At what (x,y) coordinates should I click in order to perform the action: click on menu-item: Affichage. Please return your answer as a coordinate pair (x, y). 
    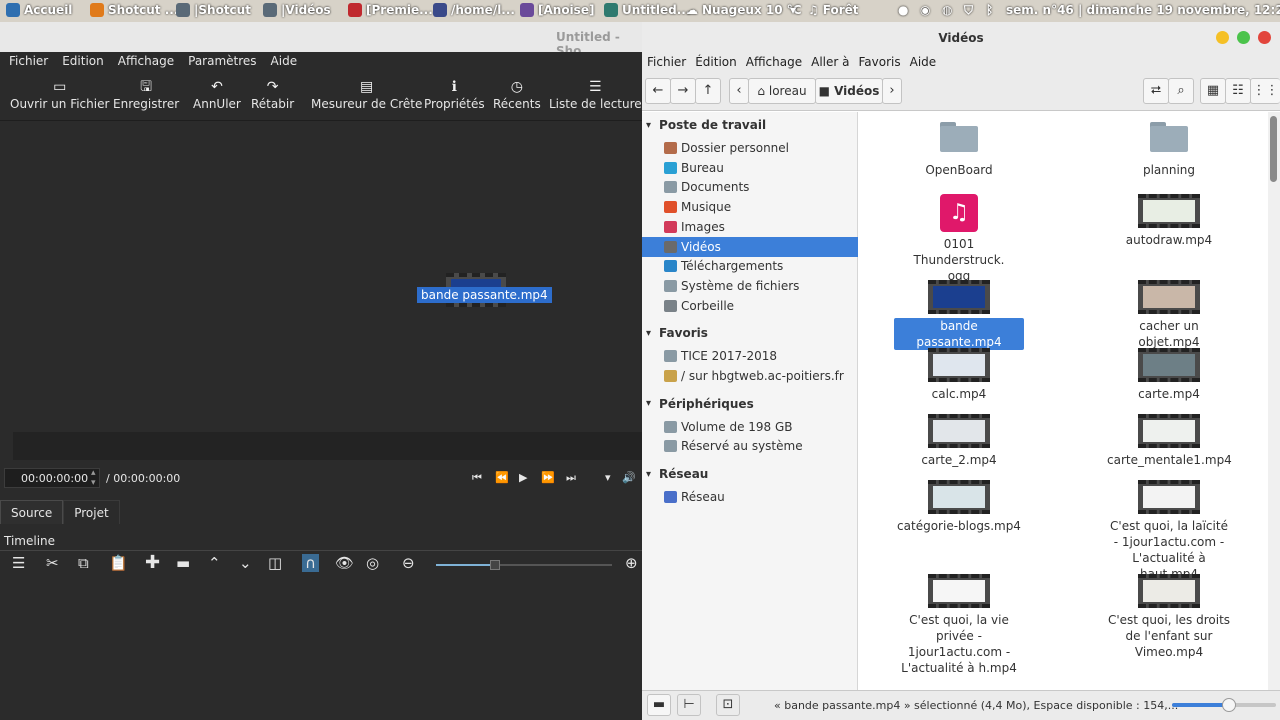
    Looking at the image, I should click on (773, 63).